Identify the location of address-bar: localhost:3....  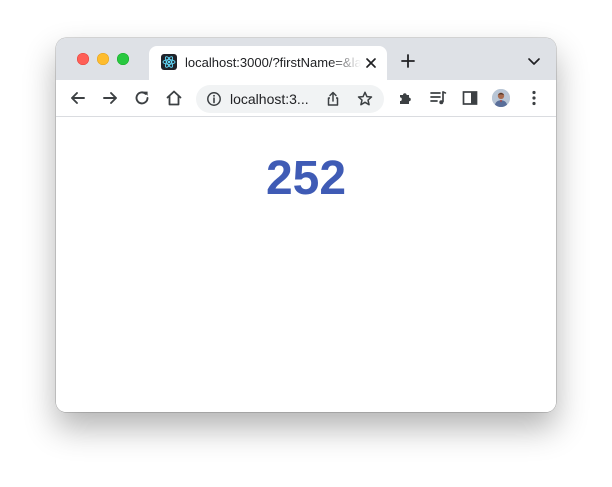
(290, 99).